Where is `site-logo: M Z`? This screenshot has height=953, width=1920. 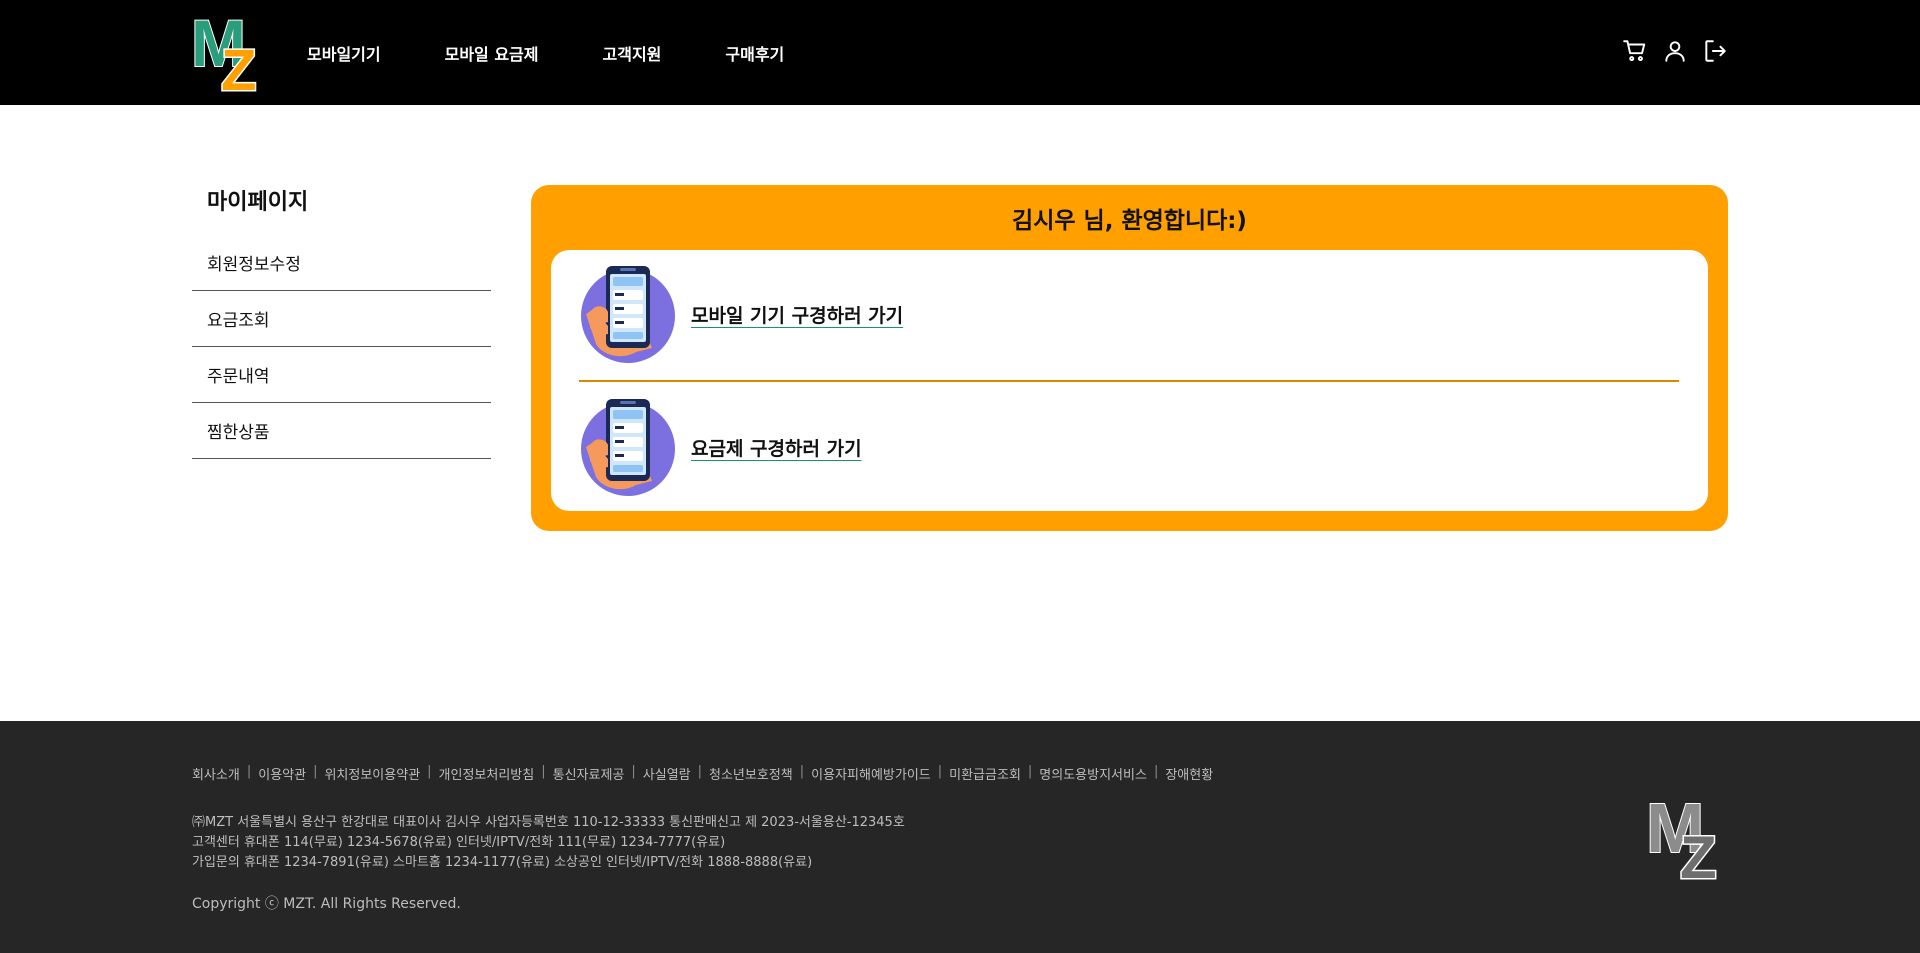 site-logo: M Z is located at coordinates (229, 51).